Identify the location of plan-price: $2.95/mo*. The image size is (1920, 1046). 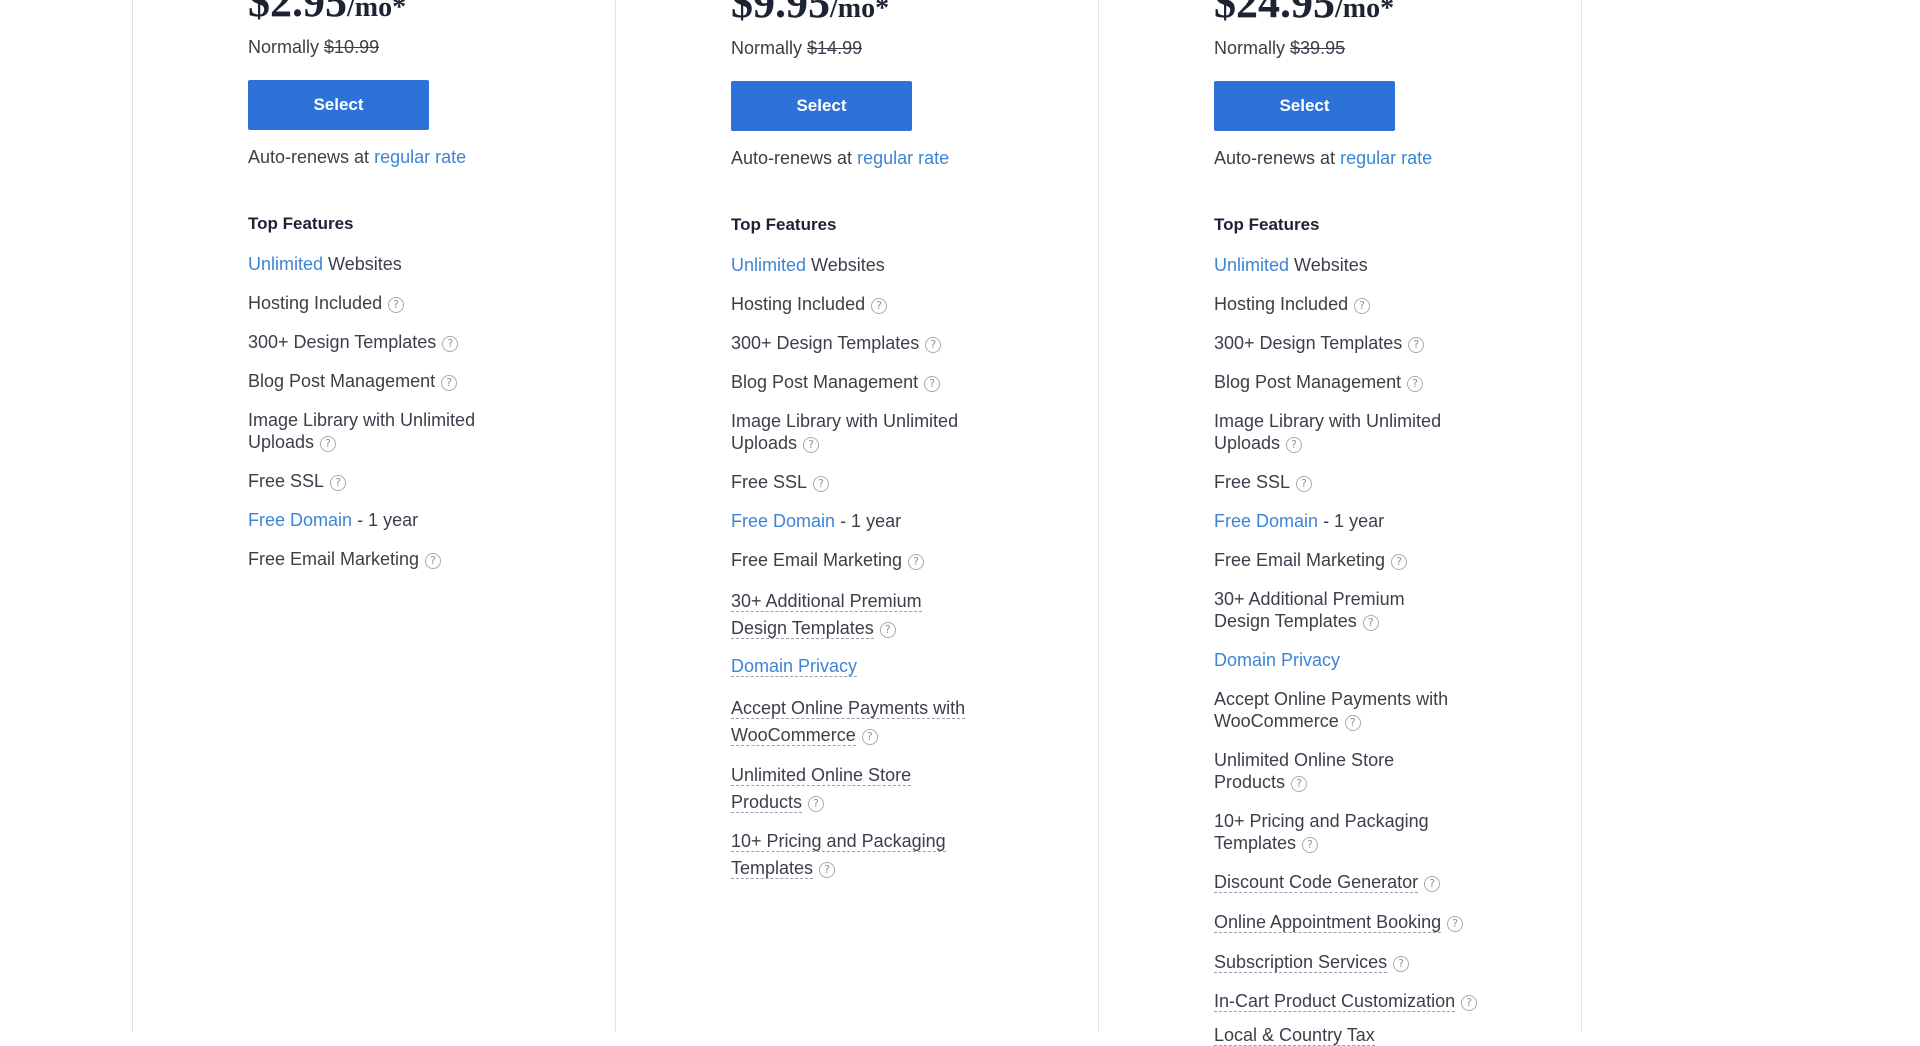
(327, 13).